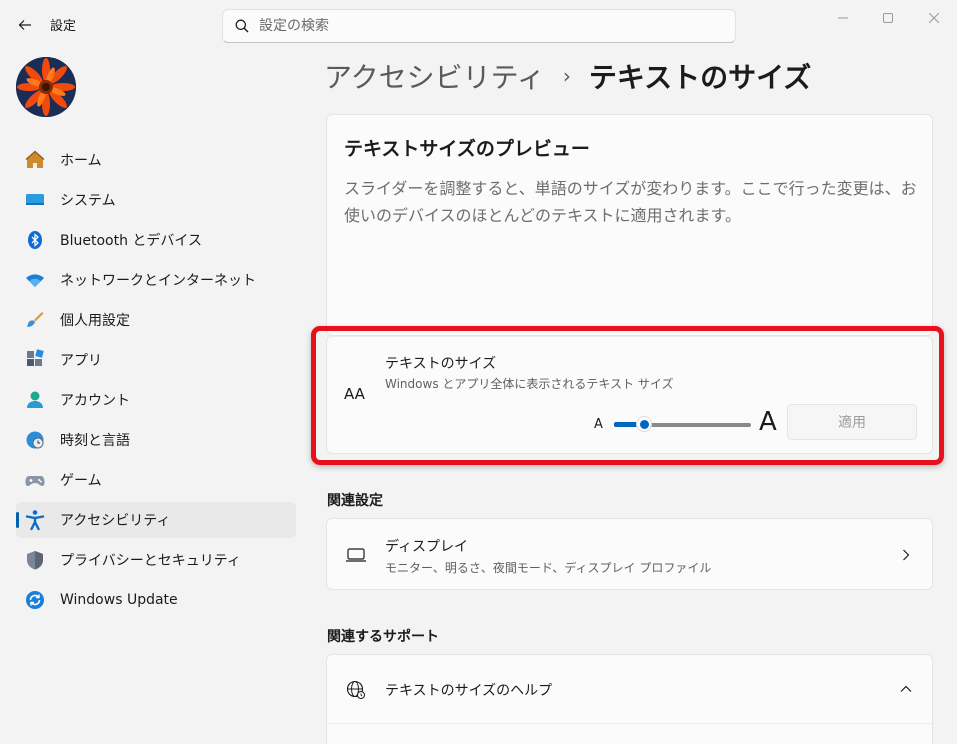  What do you see at coordinates (35, 560) in the screenshot?
I see `shield-icon` at bounding box center [35, 560].